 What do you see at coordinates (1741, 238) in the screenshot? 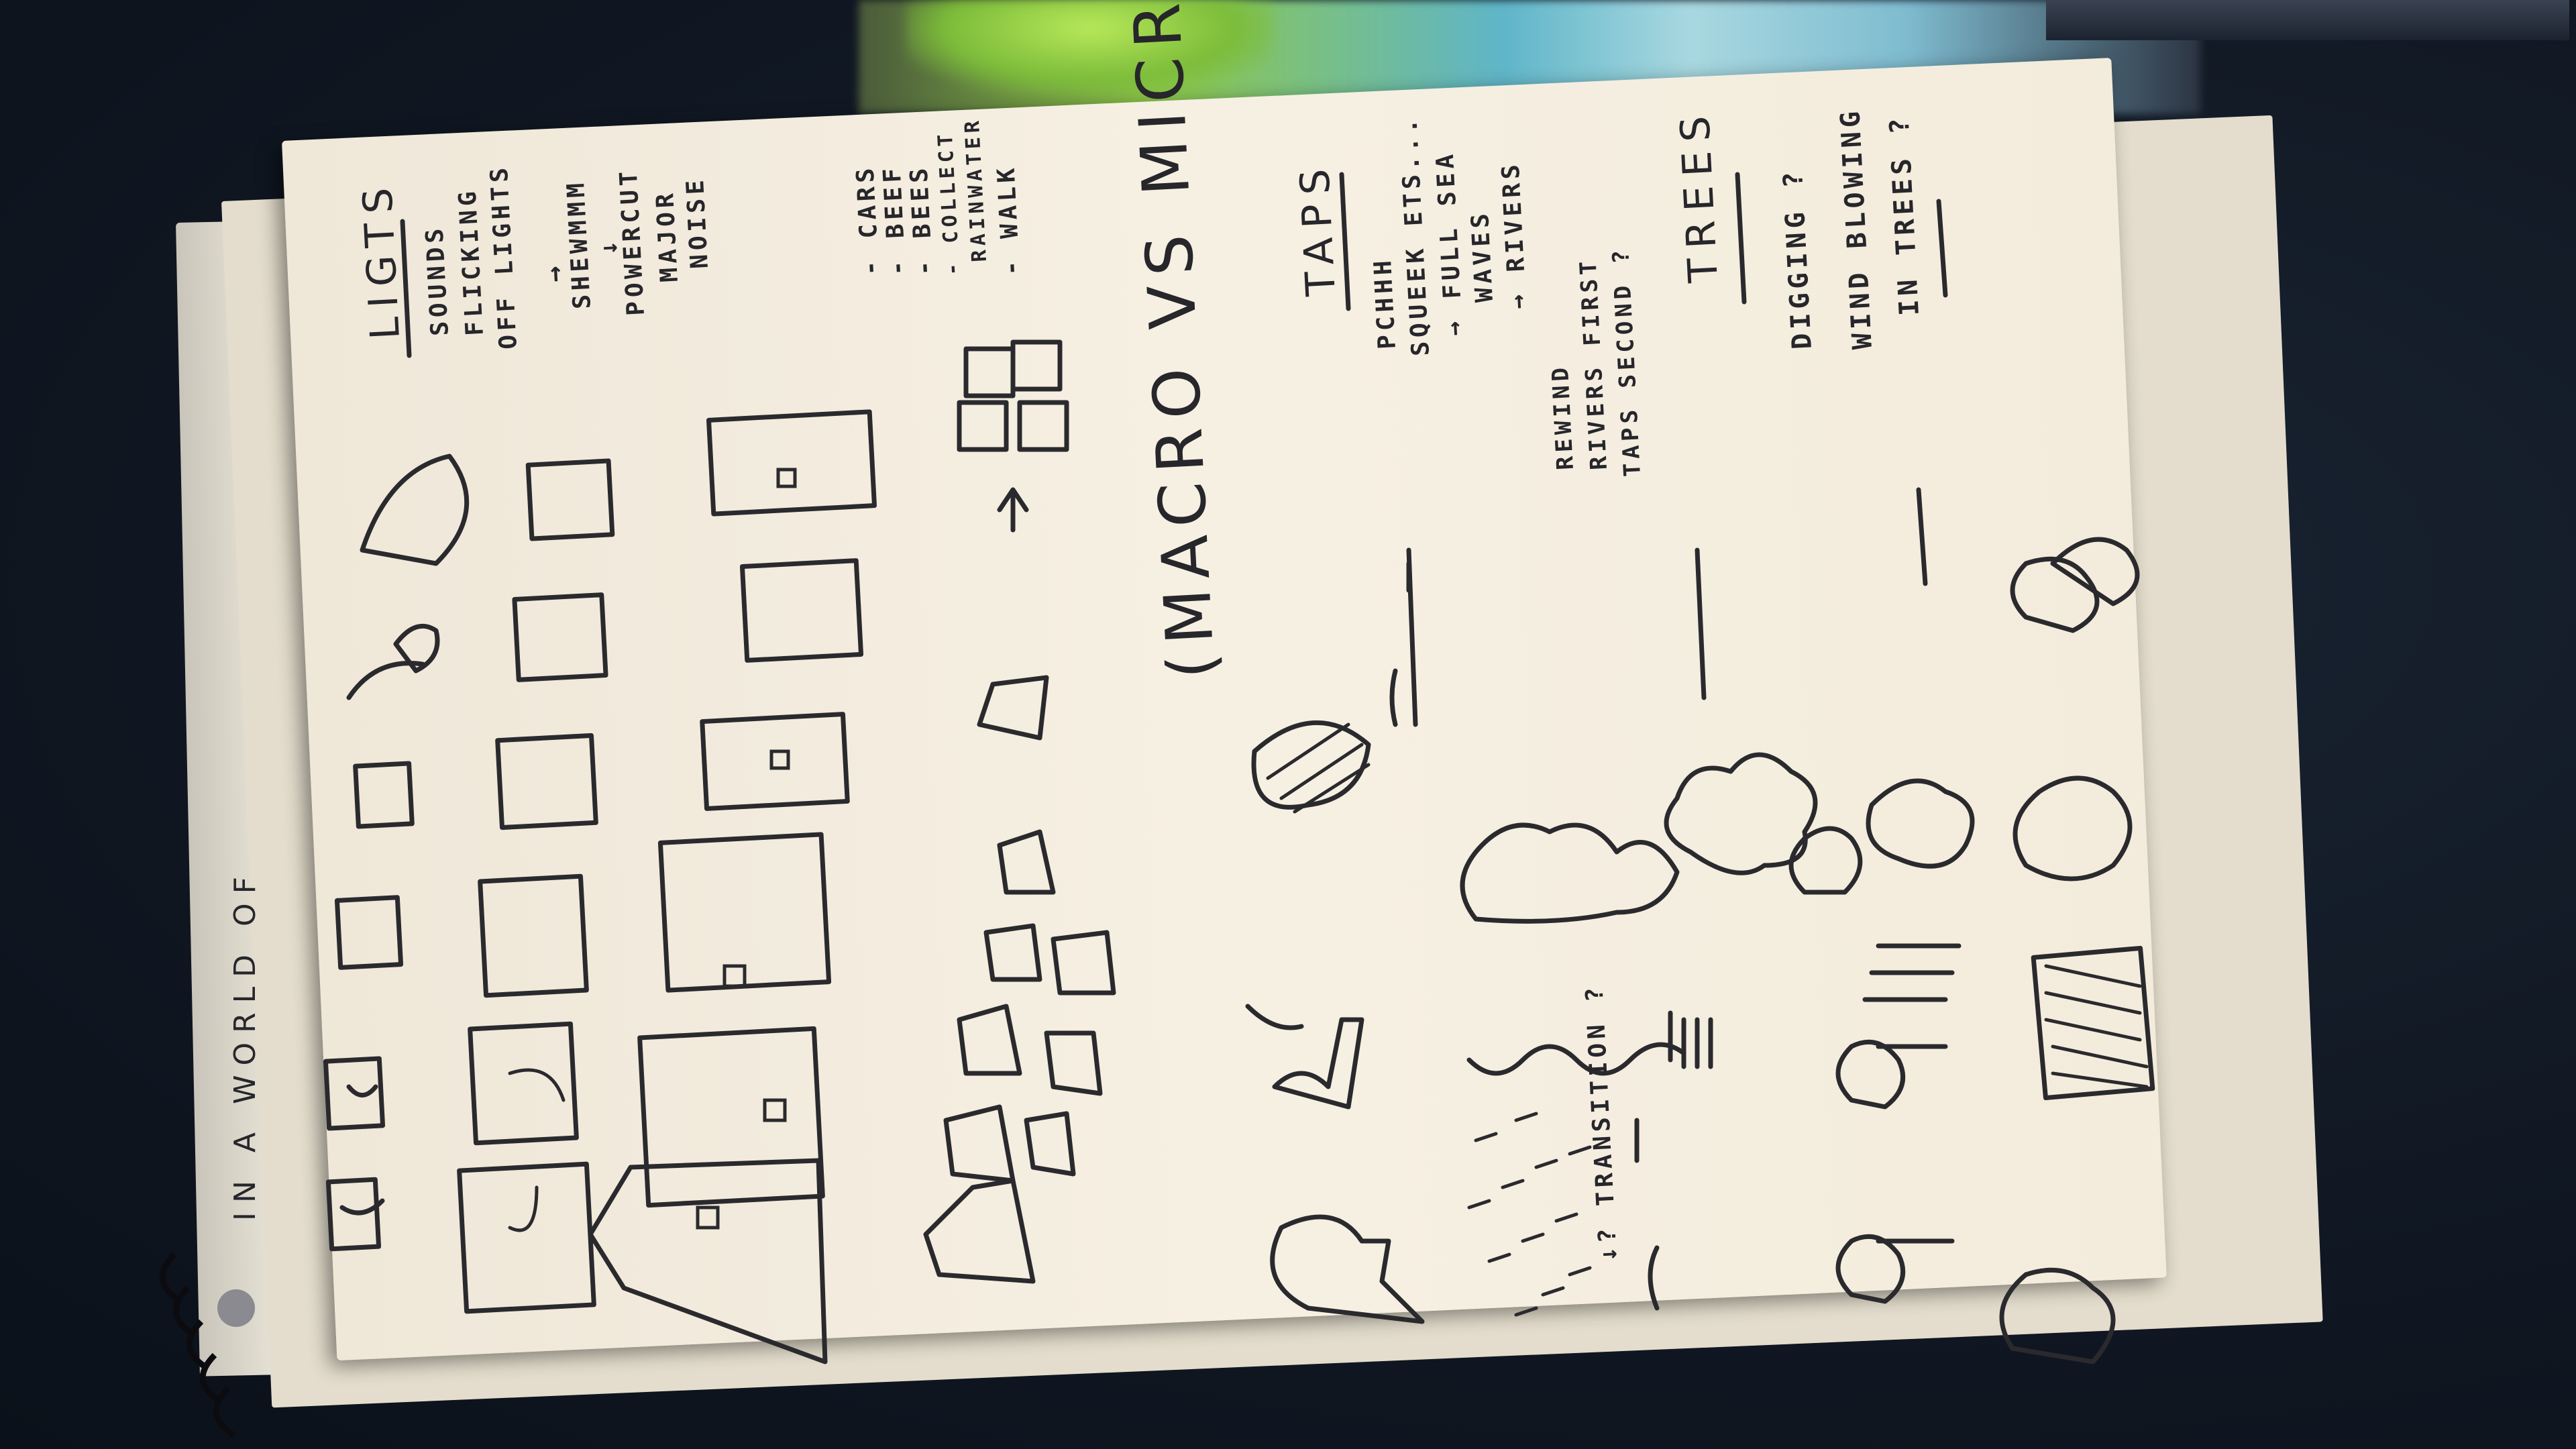
I see `trees-underline` at bounding box center [1741, 238].